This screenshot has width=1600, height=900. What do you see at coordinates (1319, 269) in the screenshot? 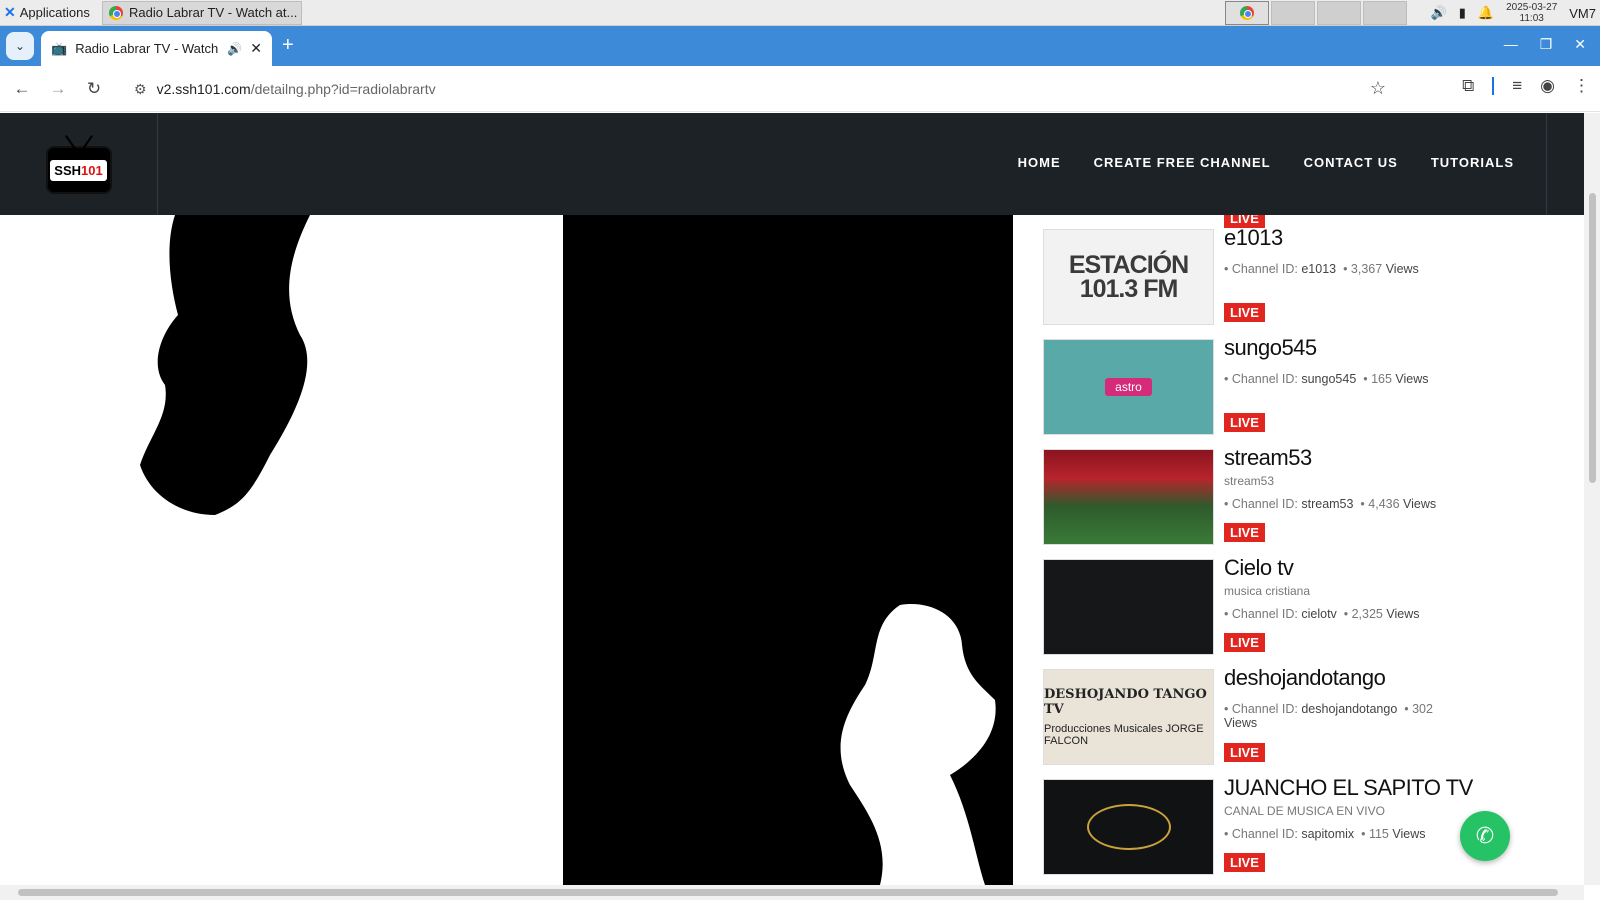
I see `channel-id: e1013` at bounding box center [1319, 269].